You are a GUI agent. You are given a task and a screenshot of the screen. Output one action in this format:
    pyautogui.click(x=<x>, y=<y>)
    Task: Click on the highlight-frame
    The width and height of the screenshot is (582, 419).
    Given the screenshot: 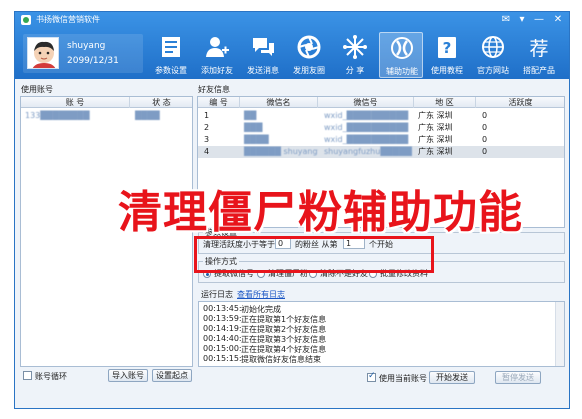 What is the action you would take?
    pyautogui.click(x=314, y=254)
    